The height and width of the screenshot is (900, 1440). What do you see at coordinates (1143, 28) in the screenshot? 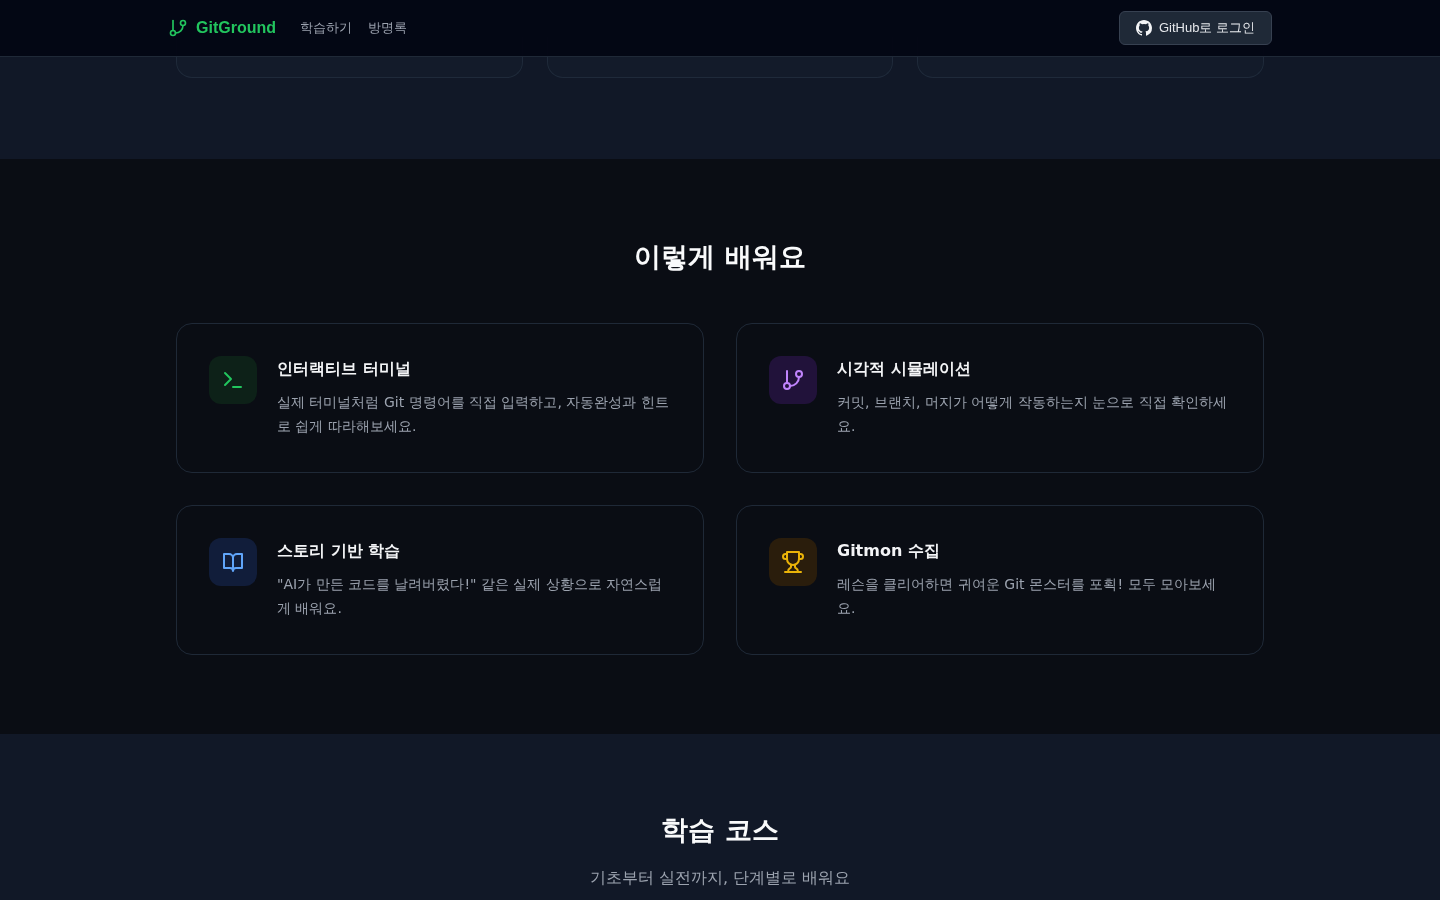
I see `github-icon` at bounding box center [1143, 28].